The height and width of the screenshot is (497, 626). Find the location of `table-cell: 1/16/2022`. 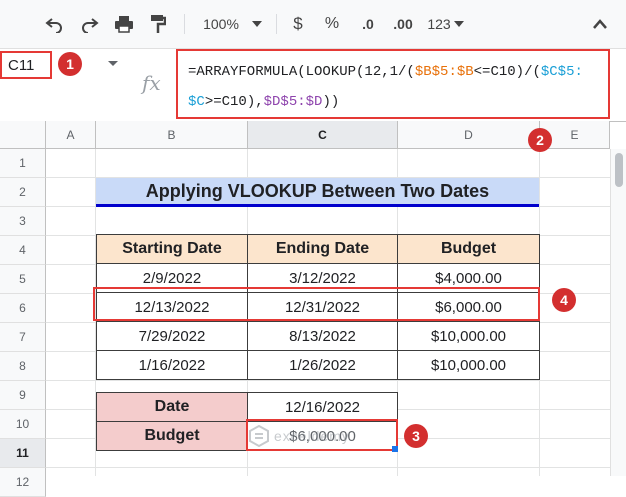

table-cell: 1/16/2022 is located at coordinates (172, 365).